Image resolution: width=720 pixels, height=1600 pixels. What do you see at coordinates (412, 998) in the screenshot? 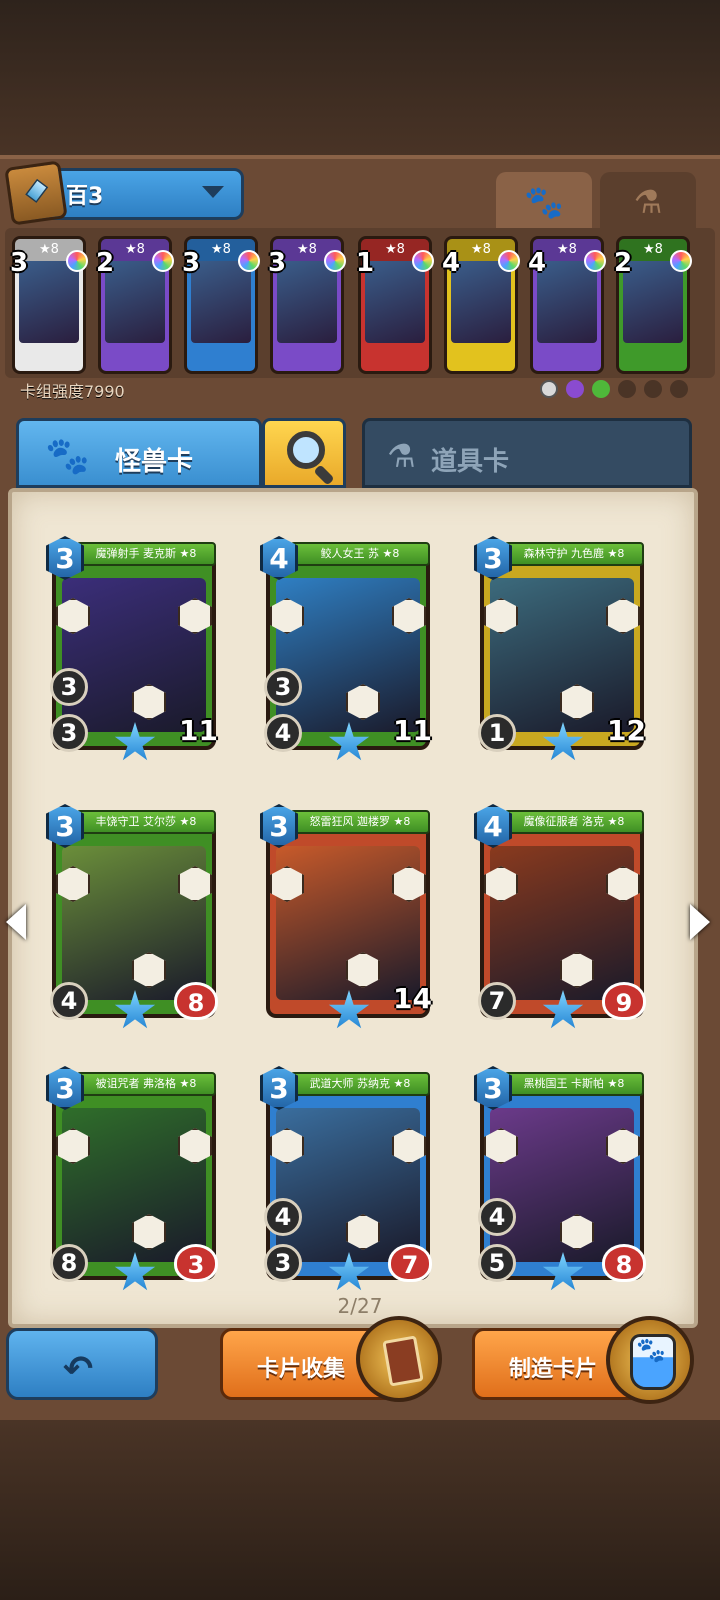
I see `card-health: 14` at bounding box center [412, 998].